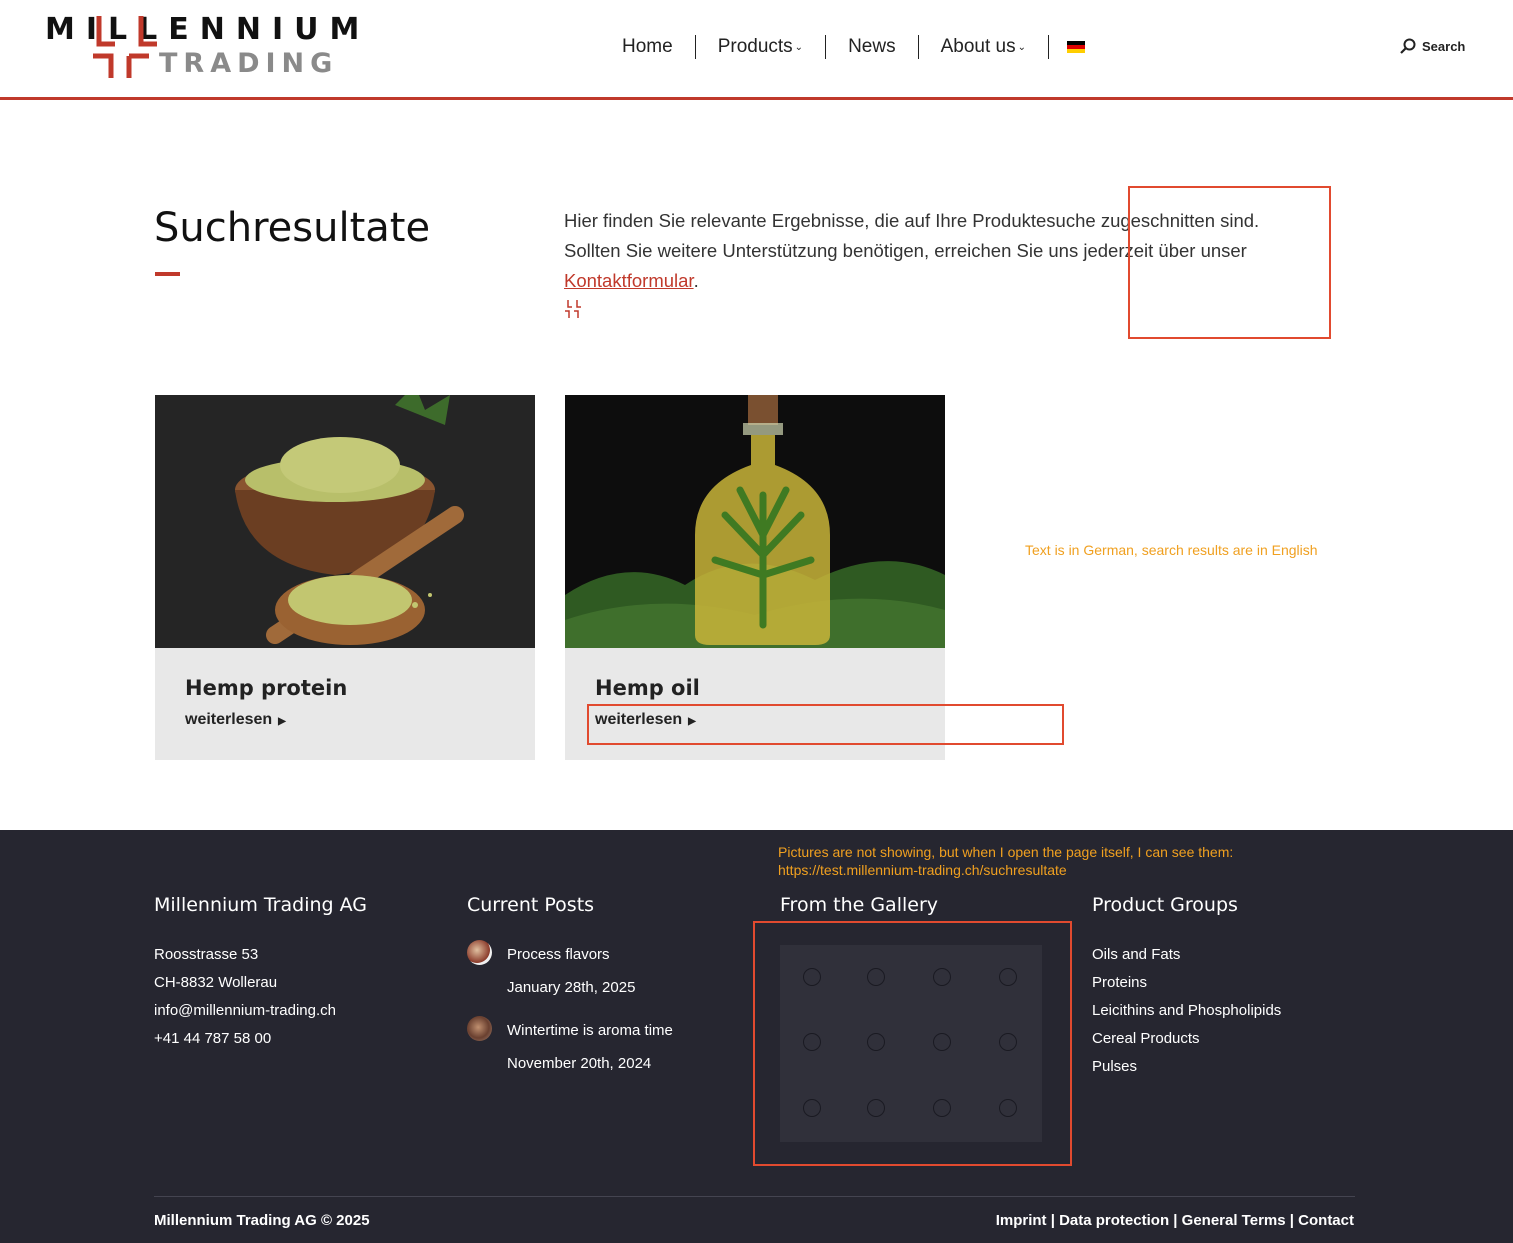  What do you see at coordinates (579, 1063) in the screenshot?
I see `post-date: November 20th, 2024` at bounding box center [579, 1063].